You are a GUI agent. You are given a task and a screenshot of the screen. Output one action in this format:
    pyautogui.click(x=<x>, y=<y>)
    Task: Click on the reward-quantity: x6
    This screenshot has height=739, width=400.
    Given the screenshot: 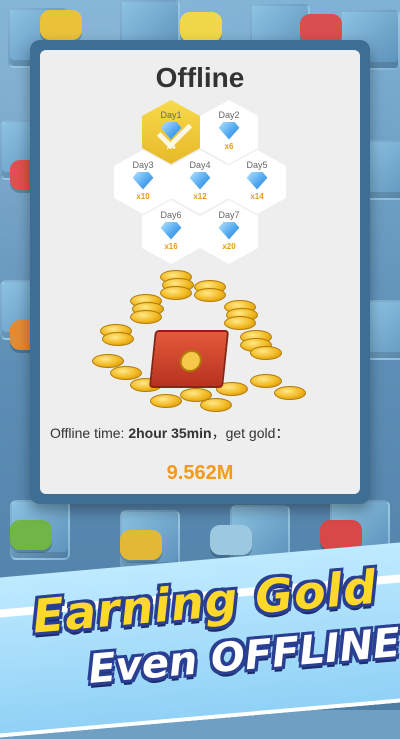 What is the action you would take?
    pyautogui.click(x=229, y=146)
    